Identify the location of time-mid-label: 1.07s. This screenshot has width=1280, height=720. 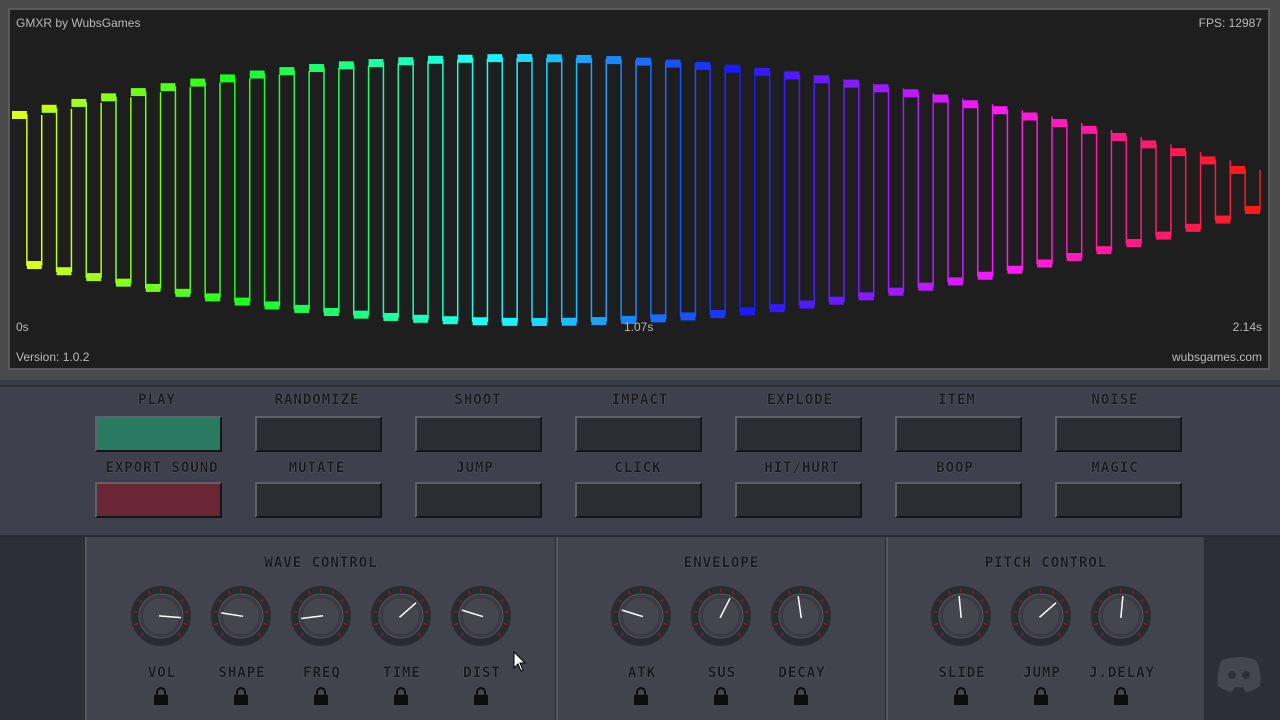
(639, 327).